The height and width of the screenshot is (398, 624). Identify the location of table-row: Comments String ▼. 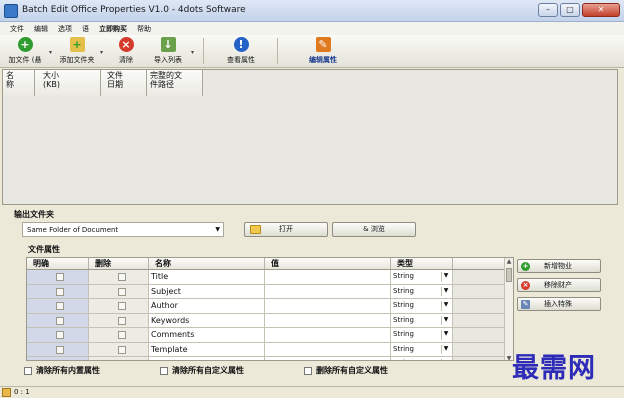
(270, 335).